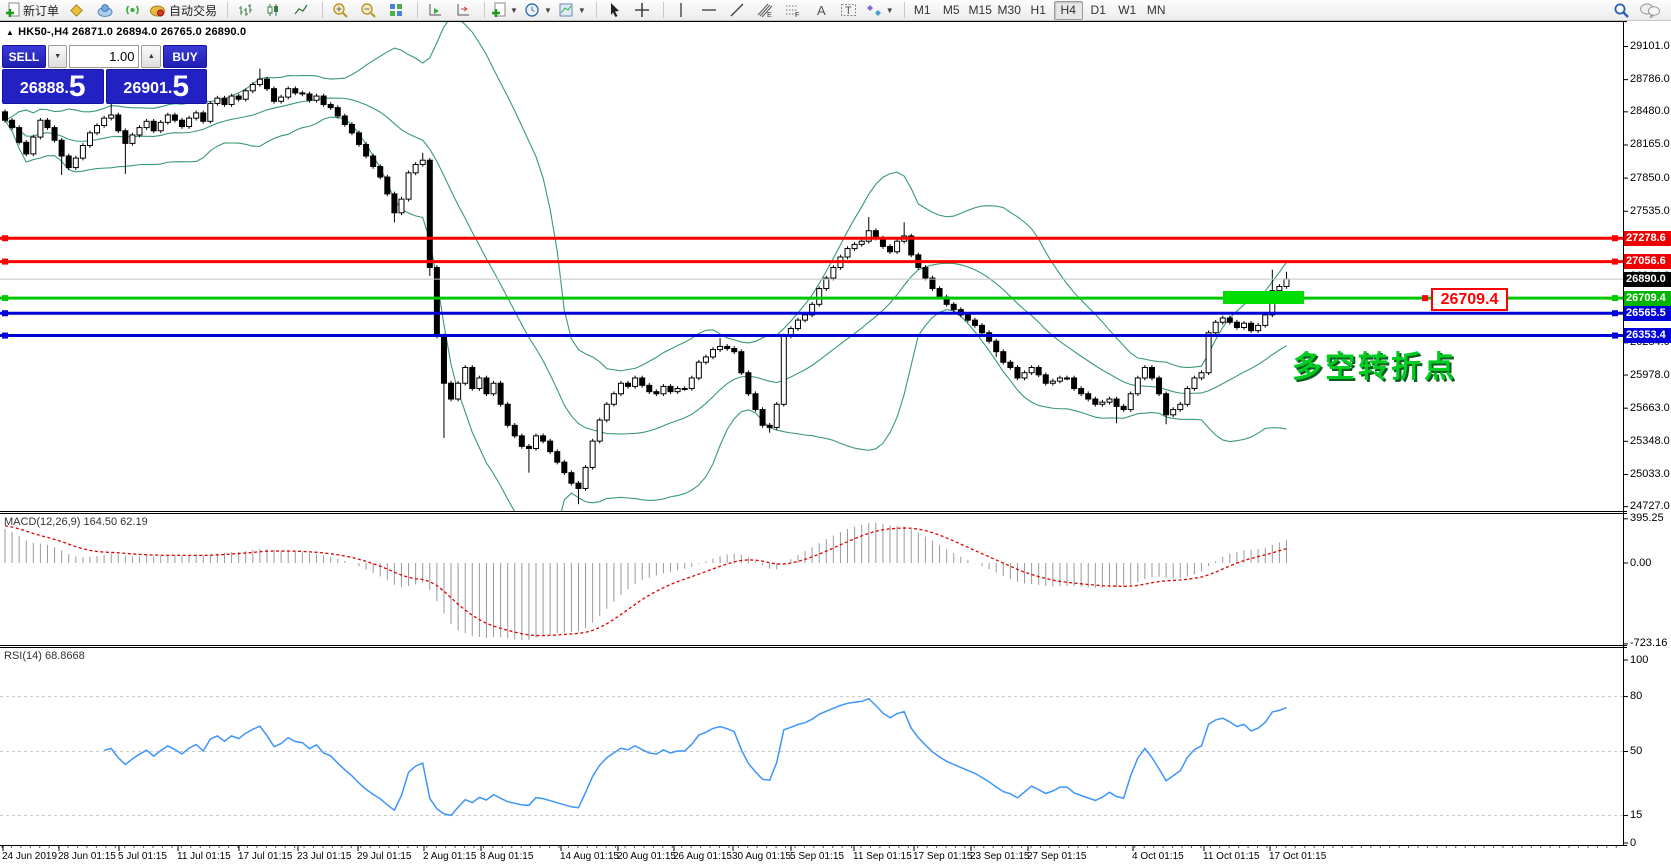 This screenshot has height=865, width=1671. Describe the element at coordinates (702, 856) in the screenshot. I see `date-axis-label: 26 Aug 01:15` at that location.